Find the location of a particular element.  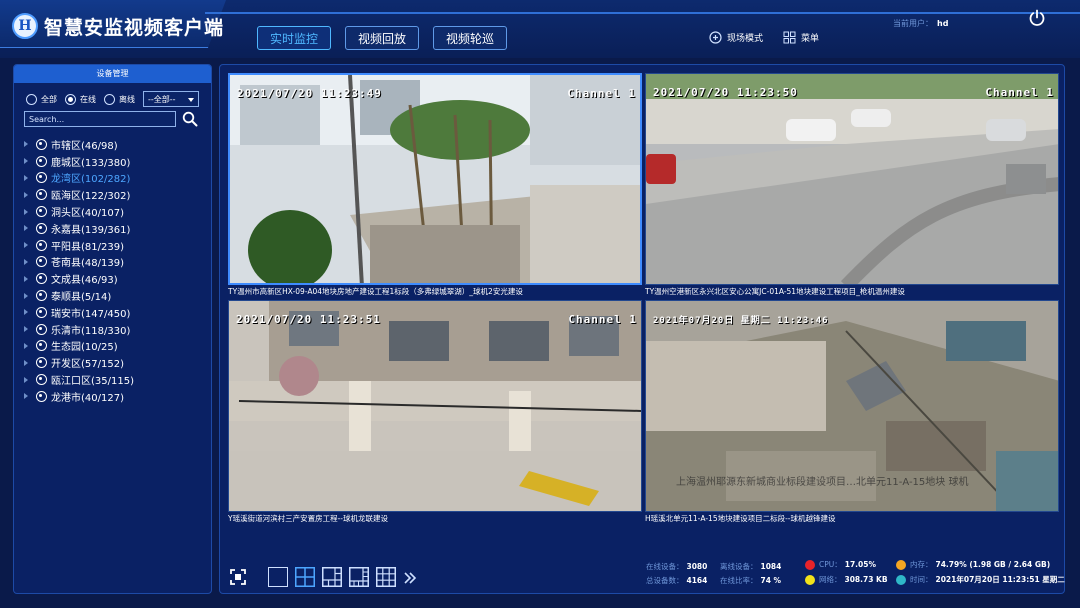

tab-realtime-monitor: 实时监控 is located at coordinates (294, 38).